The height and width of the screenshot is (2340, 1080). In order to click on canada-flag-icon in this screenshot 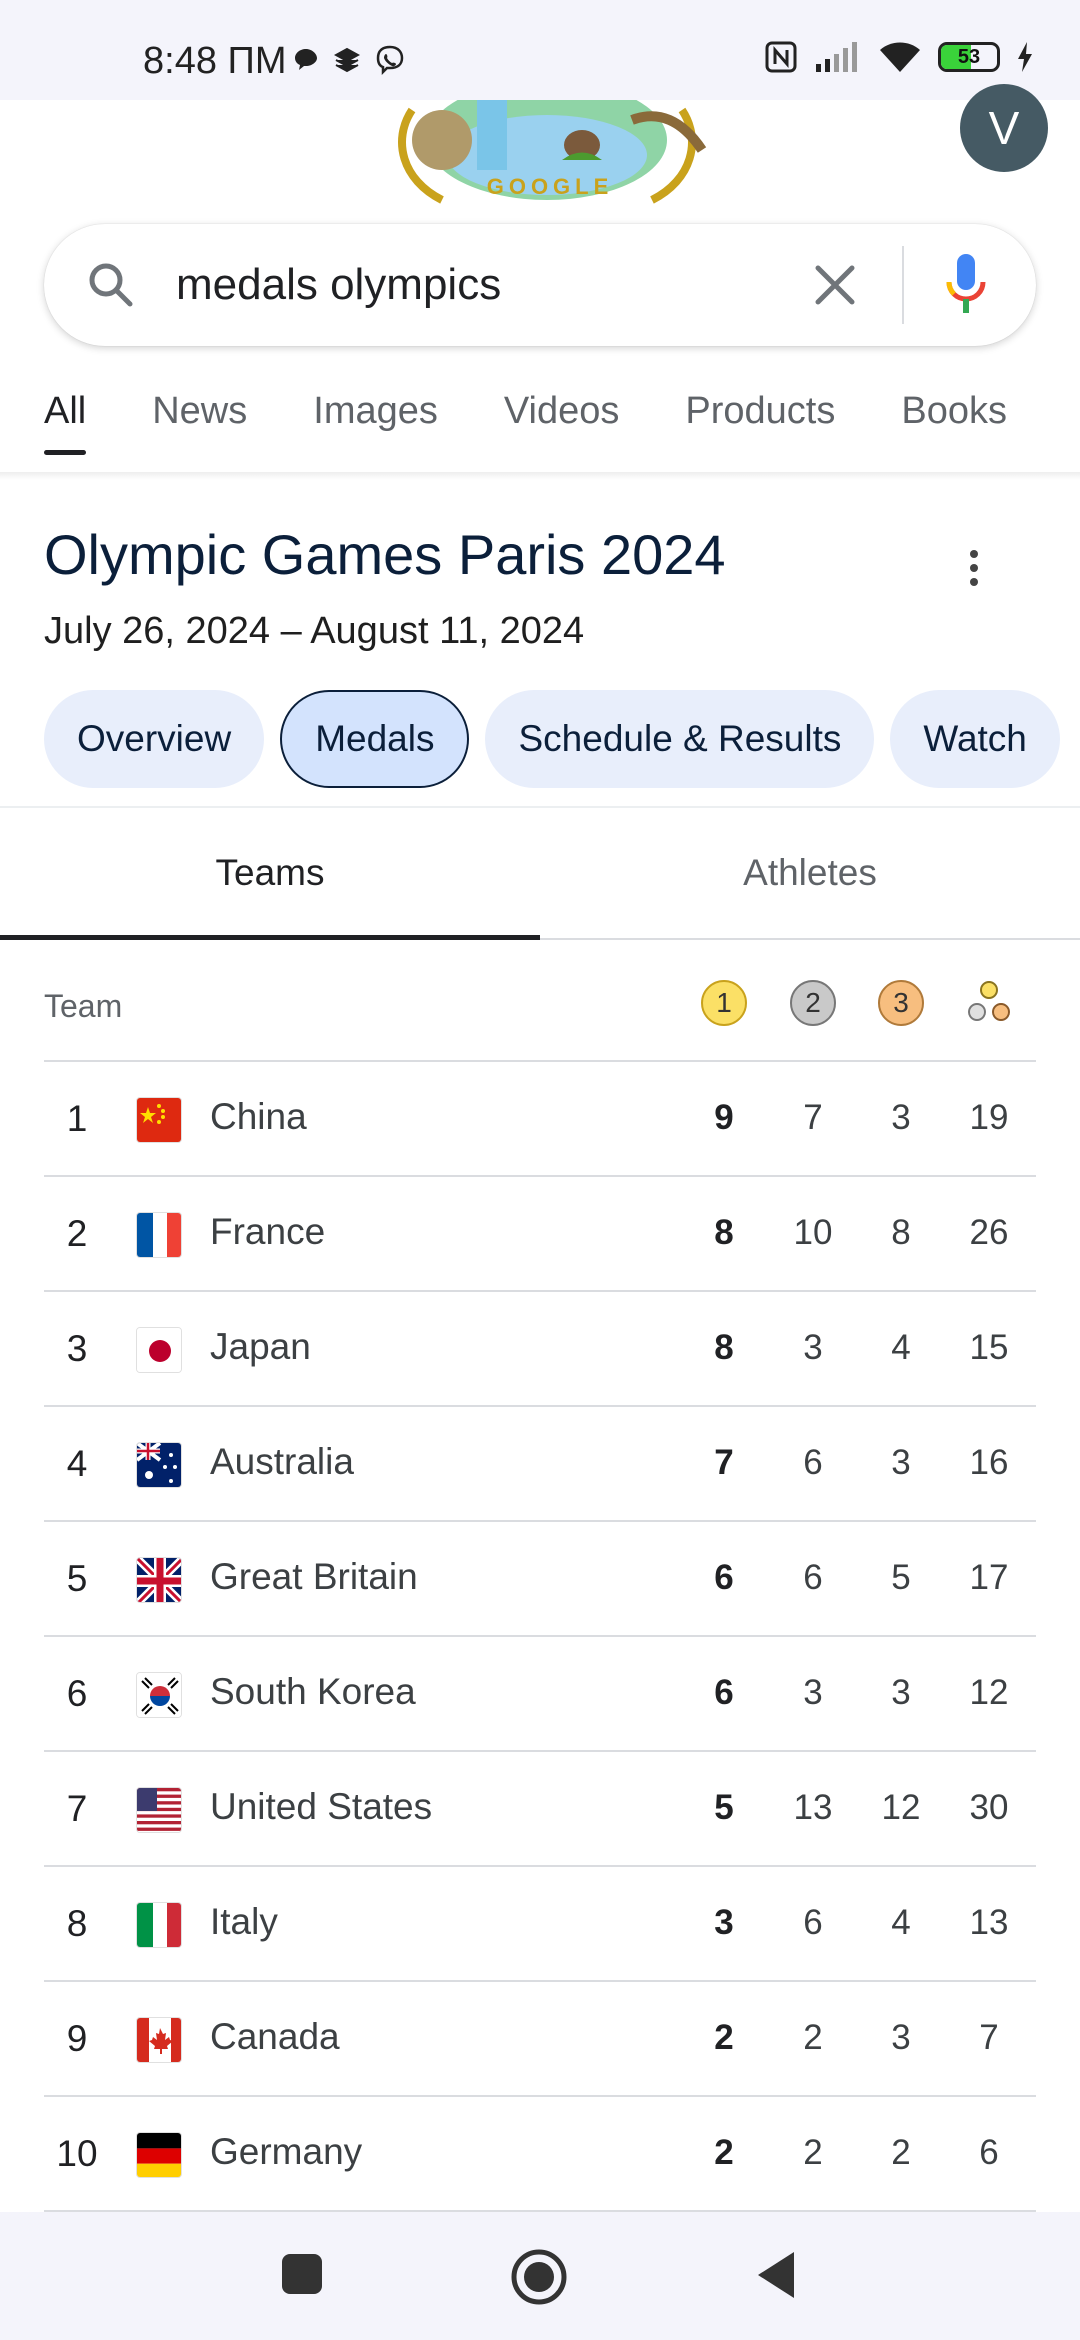, I will do `click(159, 2040)`.